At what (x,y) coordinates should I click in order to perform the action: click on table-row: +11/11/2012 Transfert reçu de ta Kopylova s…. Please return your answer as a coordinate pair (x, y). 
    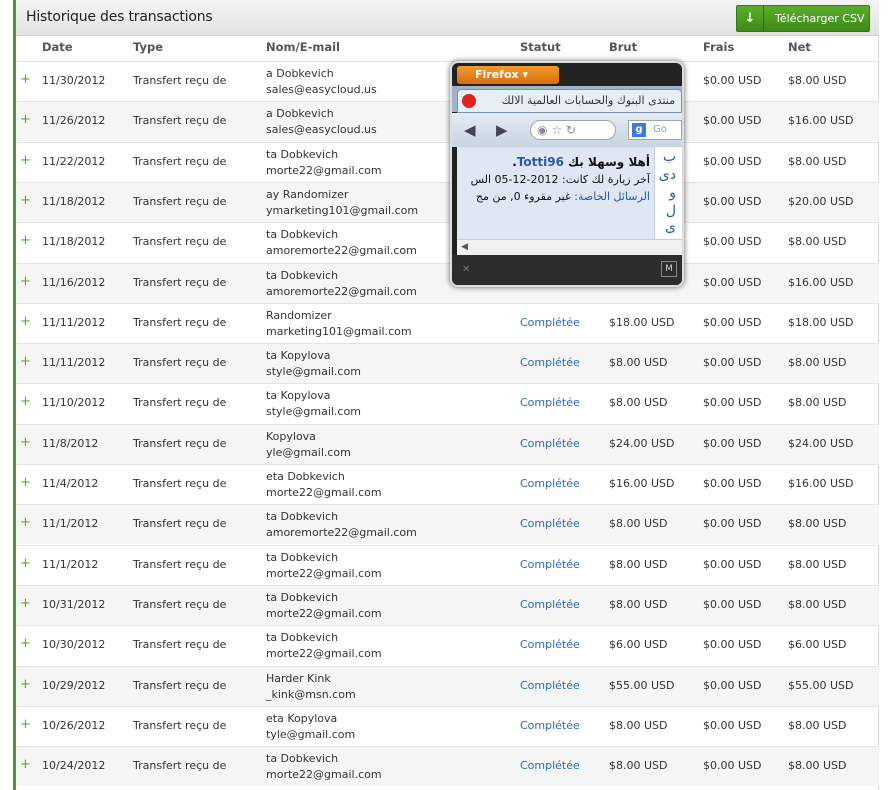
    Looking at the image, I should click on (447, 363).